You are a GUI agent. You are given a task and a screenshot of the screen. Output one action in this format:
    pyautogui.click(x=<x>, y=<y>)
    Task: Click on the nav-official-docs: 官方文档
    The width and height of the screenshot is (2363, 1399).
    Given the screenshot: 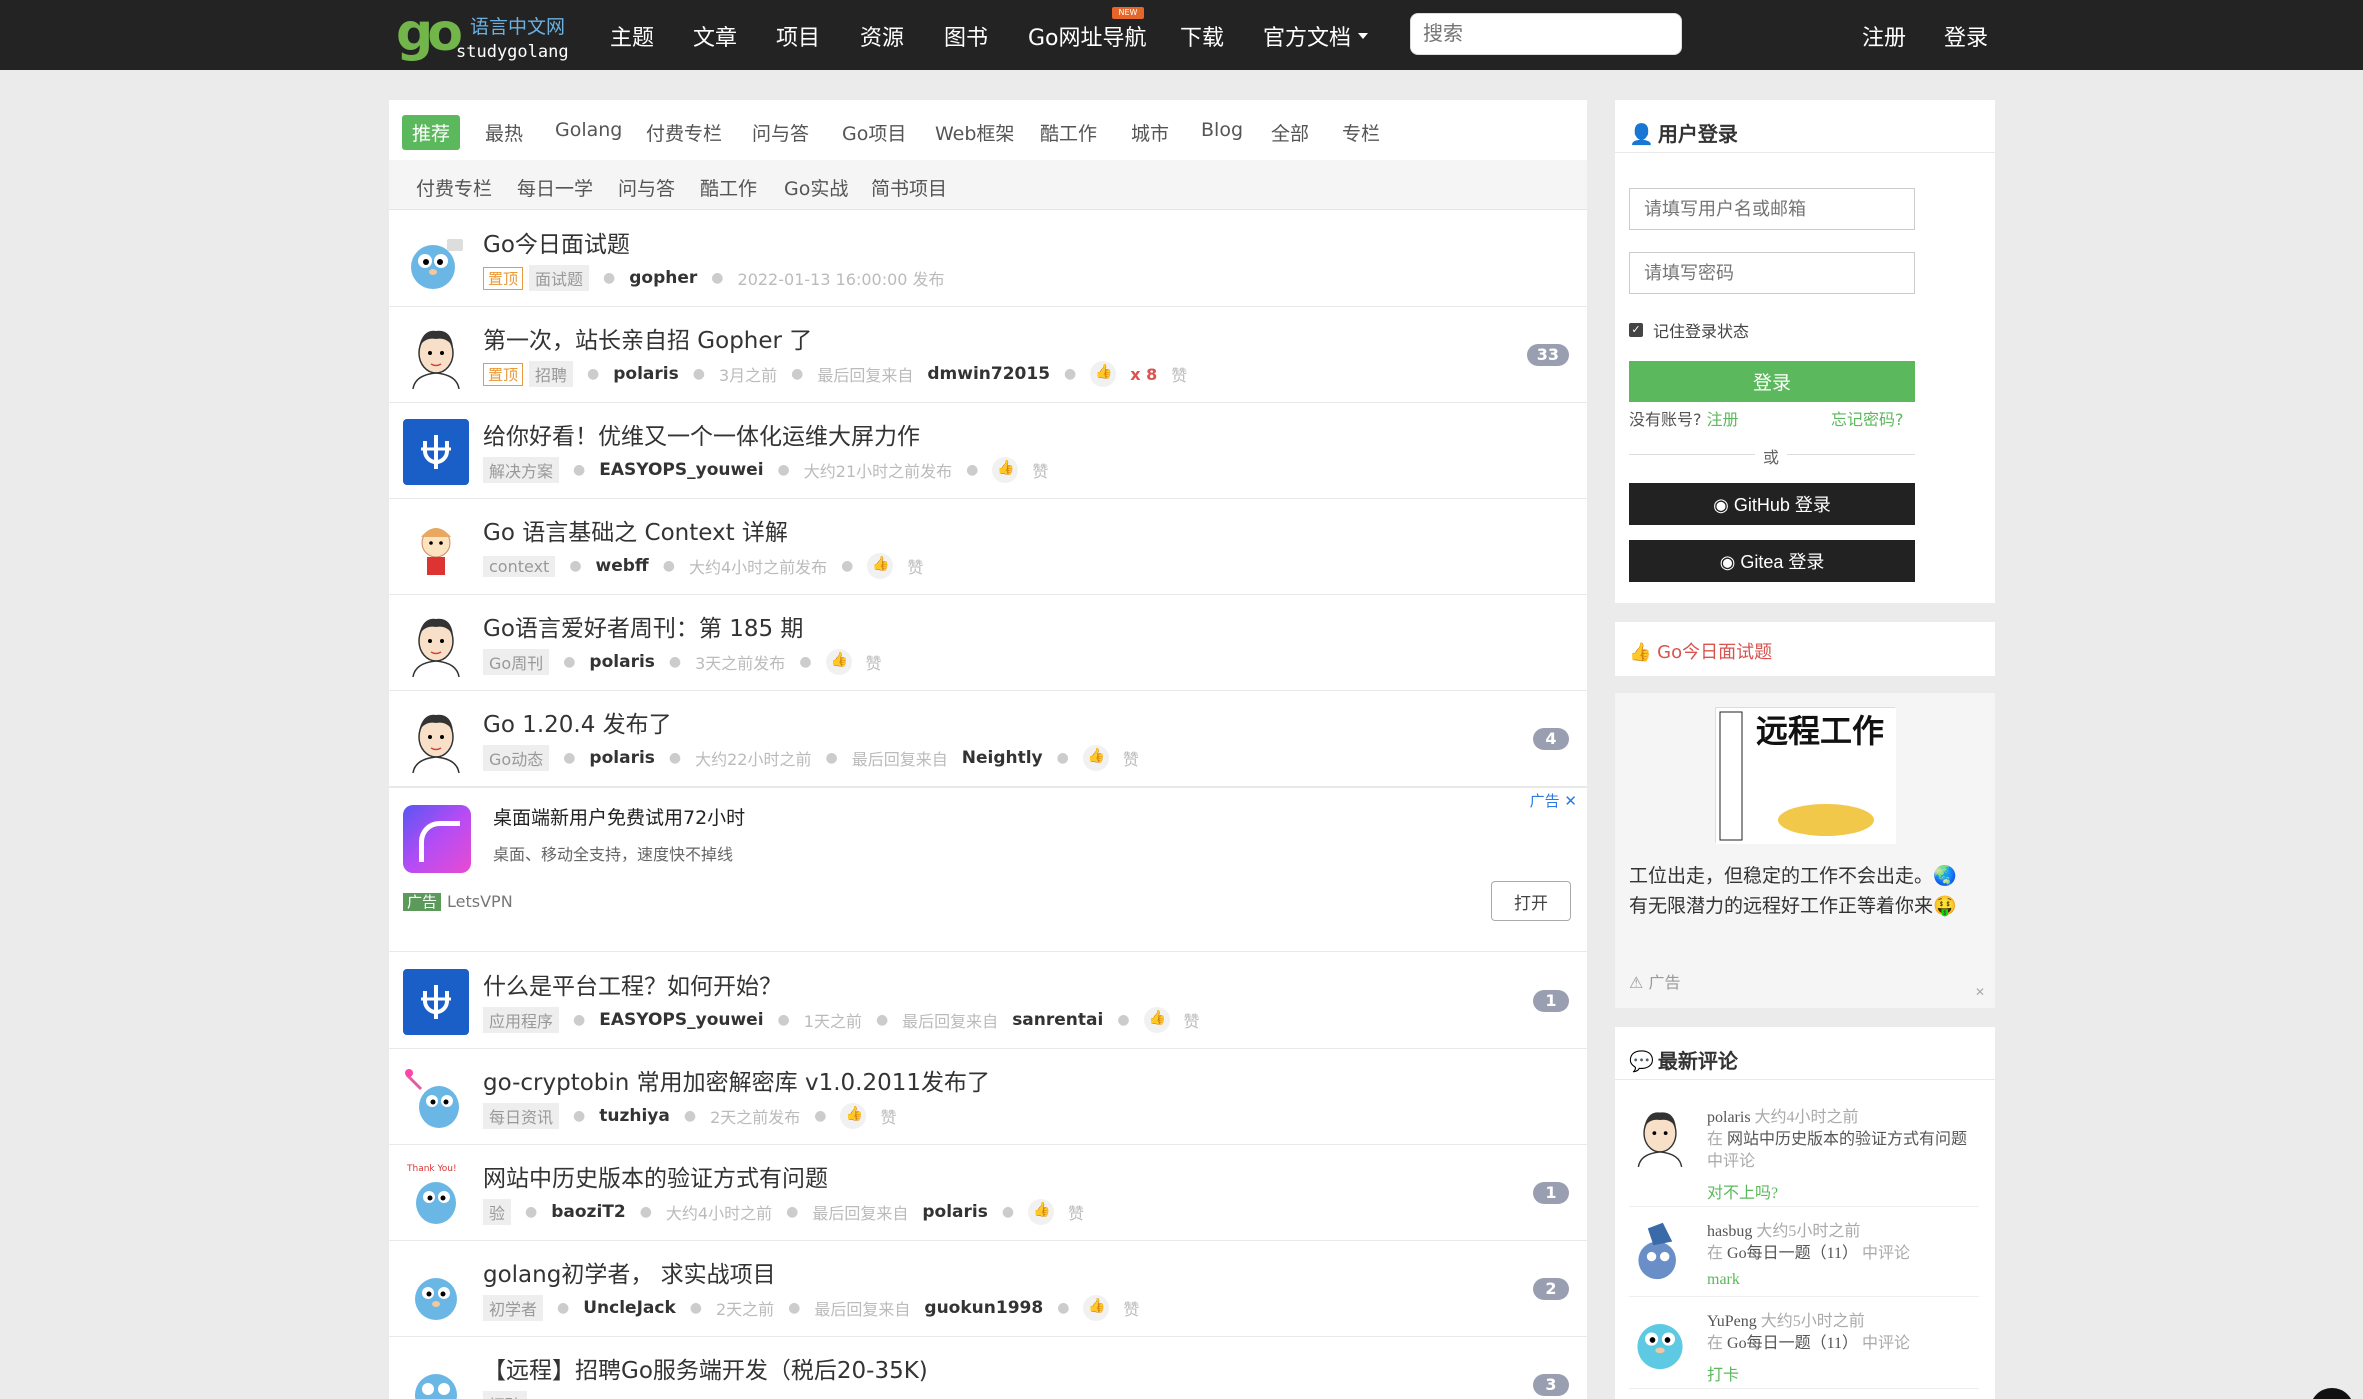 What is the action you would take?
    pyautogui.click(x=1307, y=36)
    